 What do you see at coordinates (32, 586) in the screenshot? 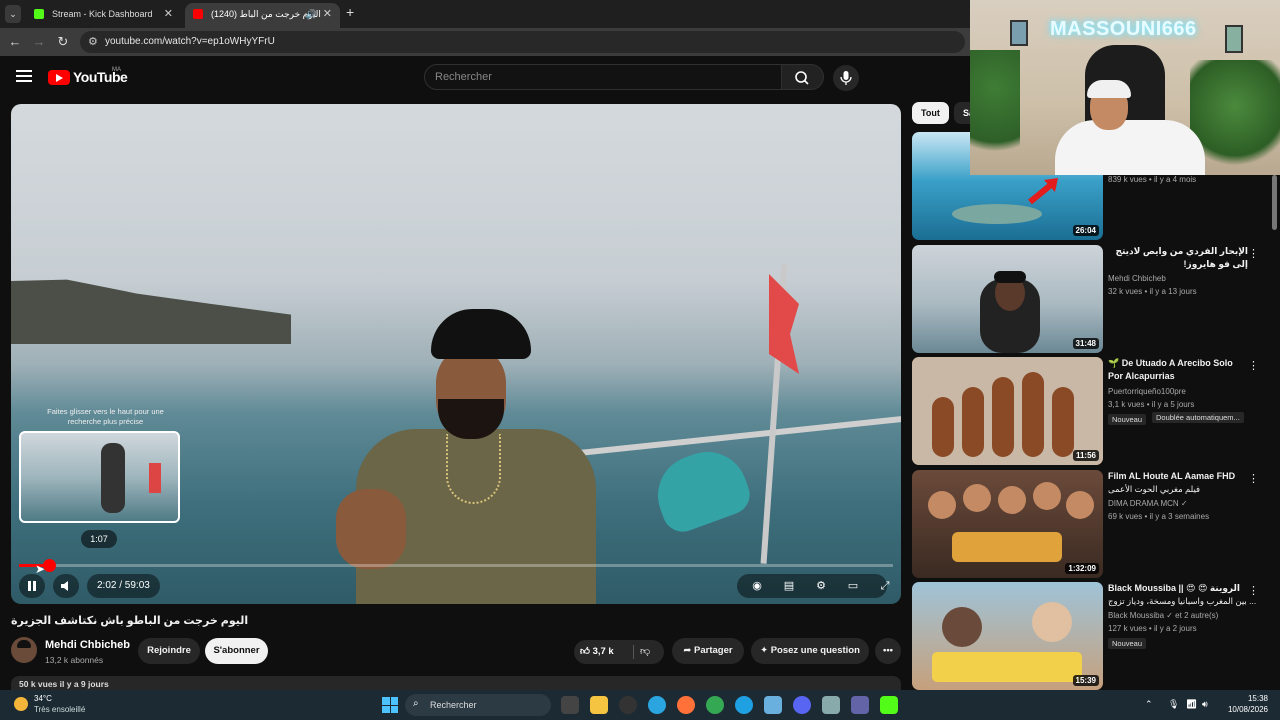
I see `pause-button` at bounding box center [32, 586].